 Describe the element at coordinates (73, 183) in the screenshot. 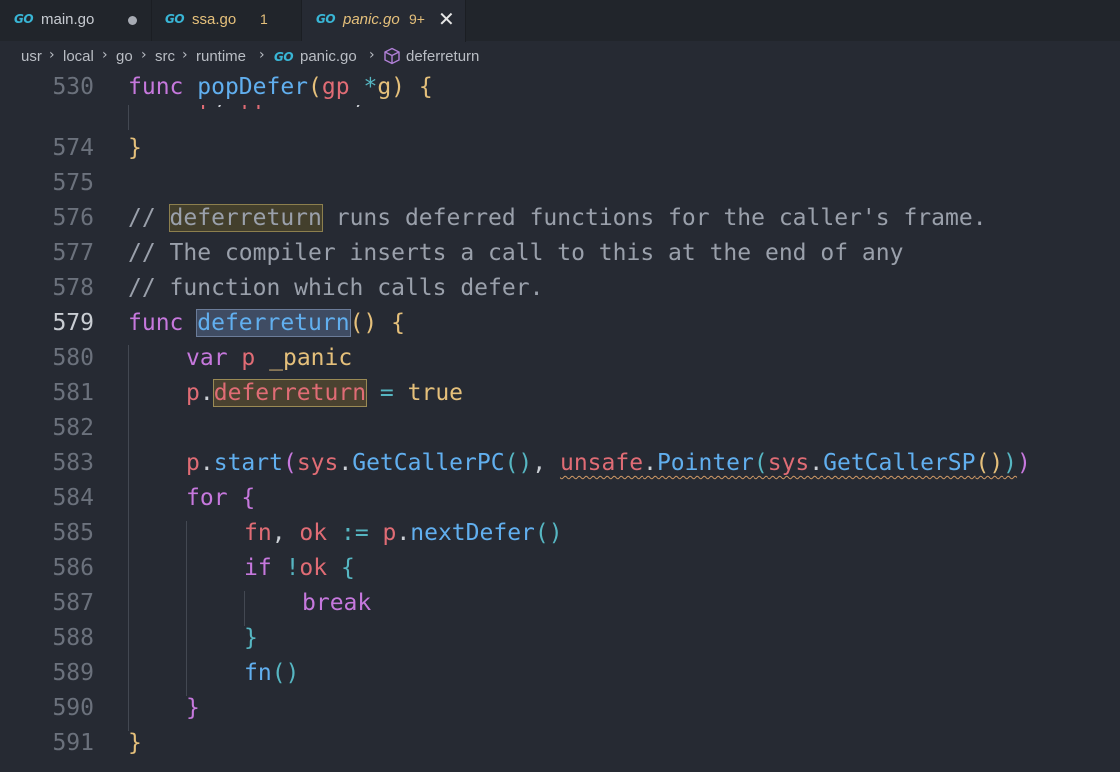

I see `line-number: 575` at that location.